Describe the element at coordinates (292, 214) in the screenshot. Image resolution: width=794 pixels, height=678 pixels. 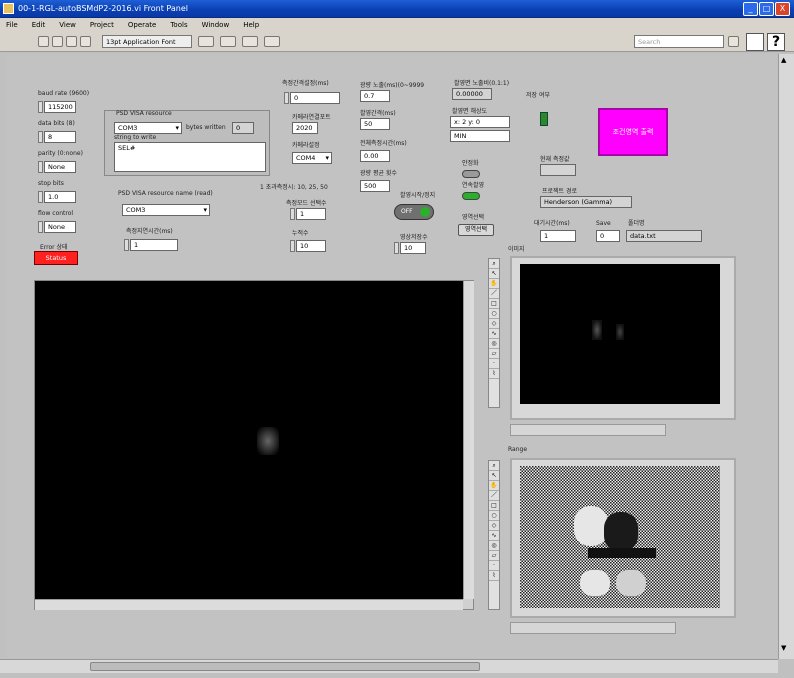
I see `c4-spin` at that location.